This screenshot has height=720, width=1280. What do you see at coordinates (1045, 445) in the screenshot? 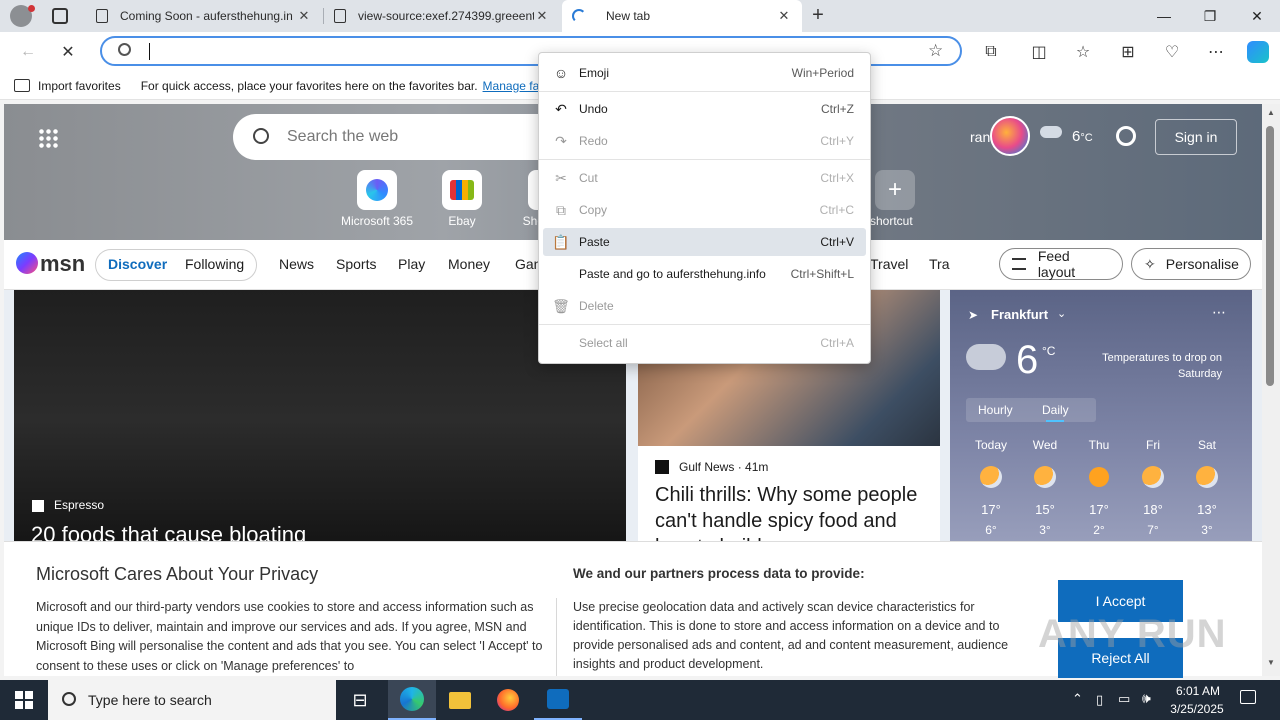
I see `day-label: Wed` at bounding box center [1045, 445].